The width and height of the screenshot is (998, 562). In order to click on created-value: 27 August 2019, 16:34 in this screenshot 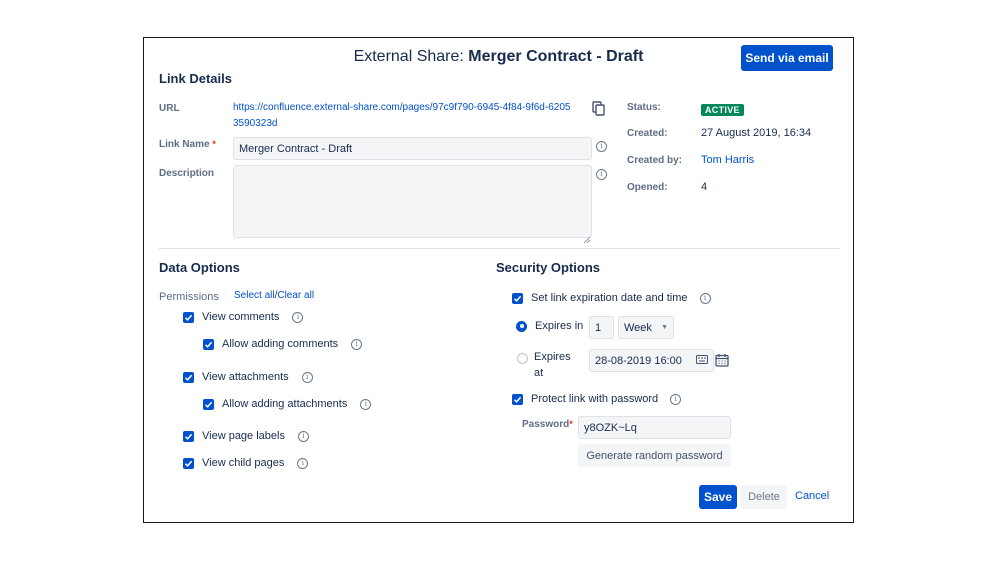, I will do `click(756, 133)`.